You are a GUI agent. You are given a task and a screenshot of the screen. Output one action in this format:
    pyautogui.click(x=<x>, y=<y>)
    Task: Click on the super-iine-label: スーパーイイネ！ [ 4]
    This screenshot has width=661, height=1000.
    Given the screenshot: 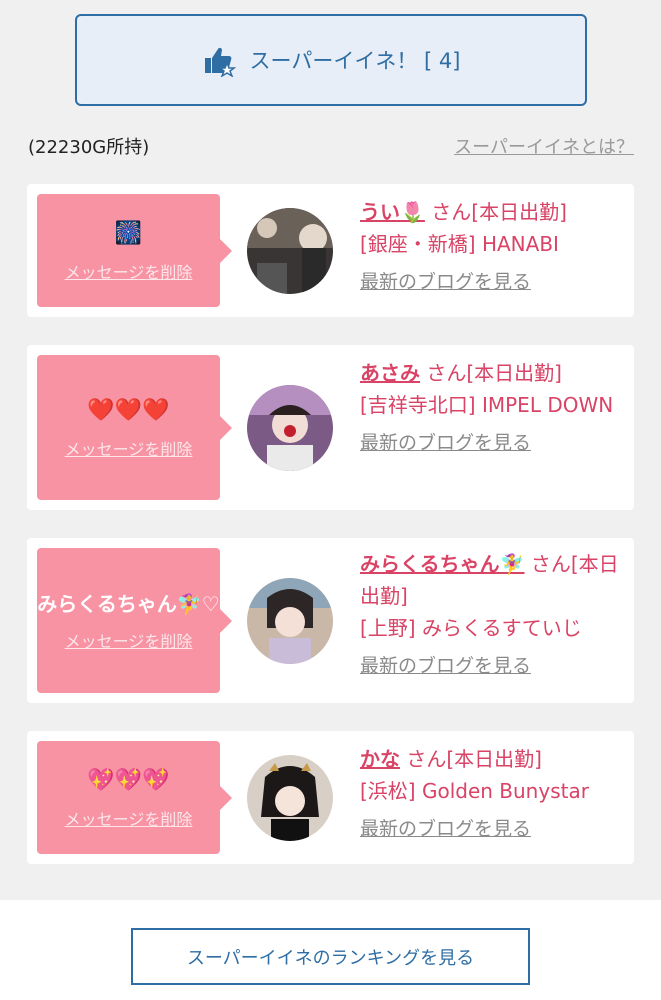 What is the action you would take?
    pyautogui.click(x=355, y=61)
    